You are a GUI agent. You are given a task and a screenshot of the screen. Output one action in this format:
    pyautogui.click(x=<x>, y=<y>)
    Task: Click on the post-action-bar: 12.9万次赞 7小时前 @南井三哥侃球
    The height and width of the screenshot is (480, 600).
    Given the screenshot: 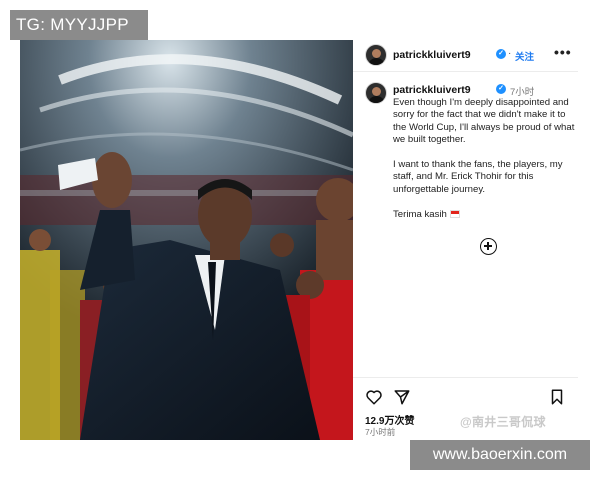 What is the action you would take?
    pyautogui.click(x=465, y=408)
    